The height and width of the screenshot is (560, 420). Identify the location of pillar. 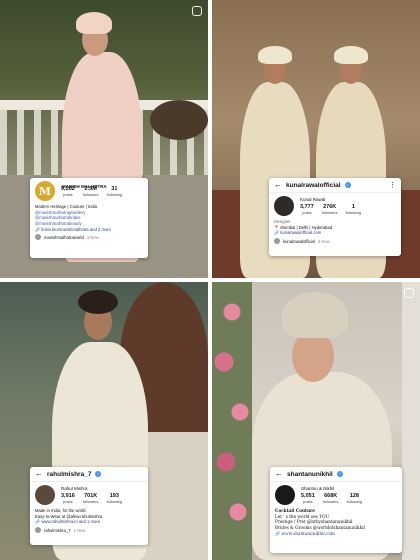
(411, 421).